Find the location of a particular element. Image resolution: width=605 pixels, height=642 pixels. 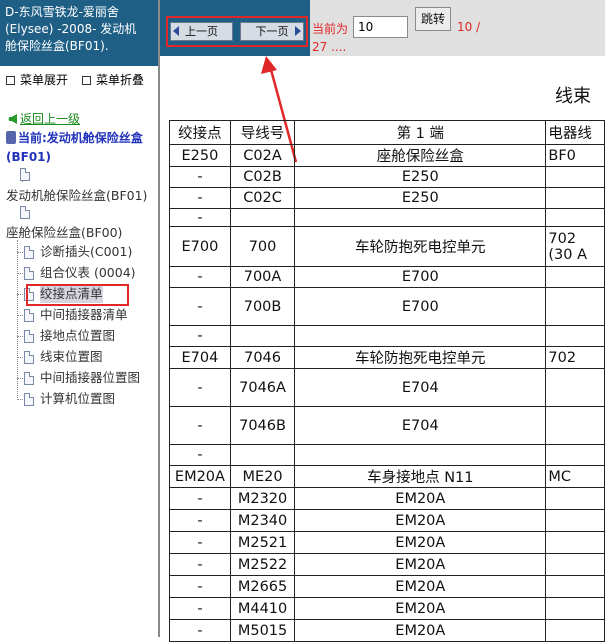

table-row: - M2665 EM20A is located at coordinates (387, 586).